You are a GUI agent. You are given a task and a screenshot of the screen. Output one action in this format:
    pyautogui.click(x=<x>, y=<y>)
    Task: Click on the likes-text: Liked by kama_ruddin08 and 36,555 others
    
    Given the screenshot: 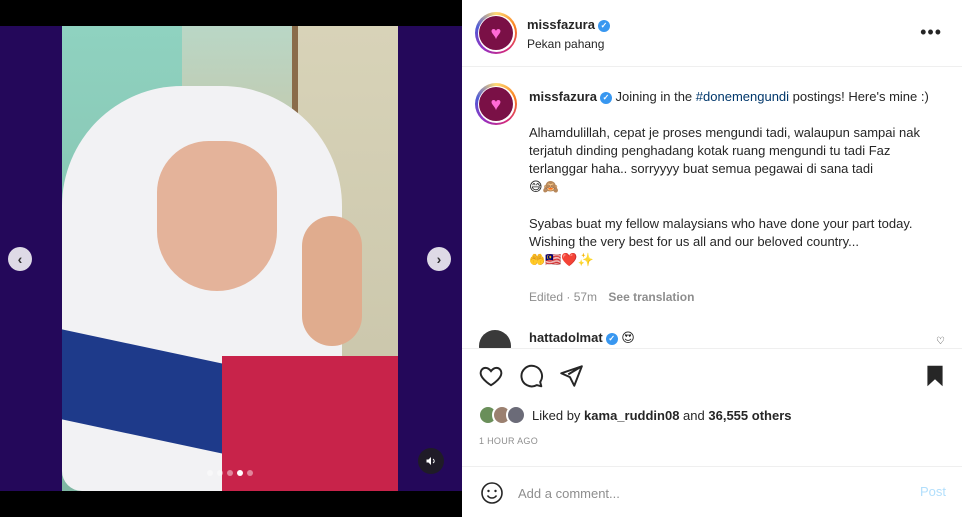 What is the action you would take?
    pyautogui.click(x=661, y=415)
    